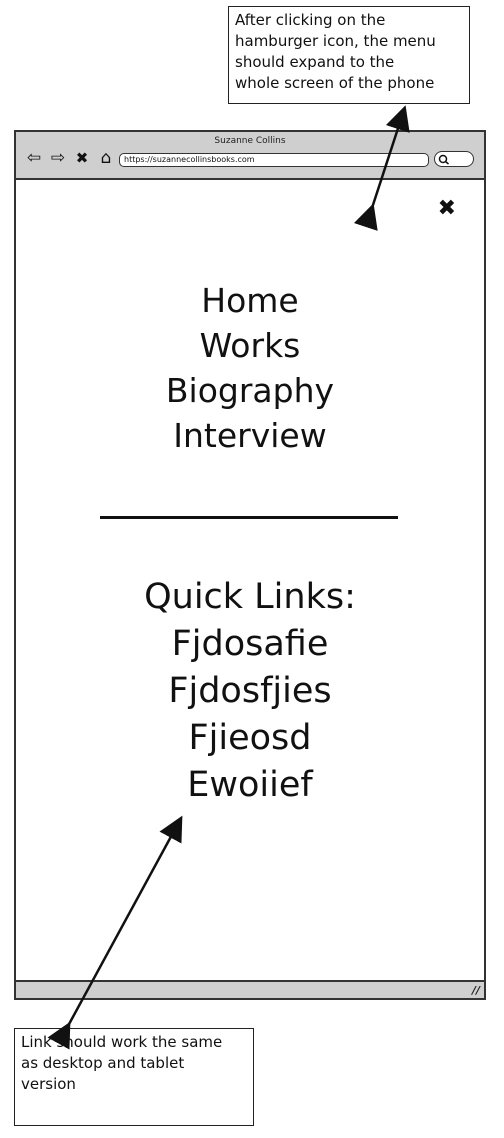  Describe the element at coordinates (310, 20) in the screenshot. I see `annotation-line: After clicking on the` at that location.